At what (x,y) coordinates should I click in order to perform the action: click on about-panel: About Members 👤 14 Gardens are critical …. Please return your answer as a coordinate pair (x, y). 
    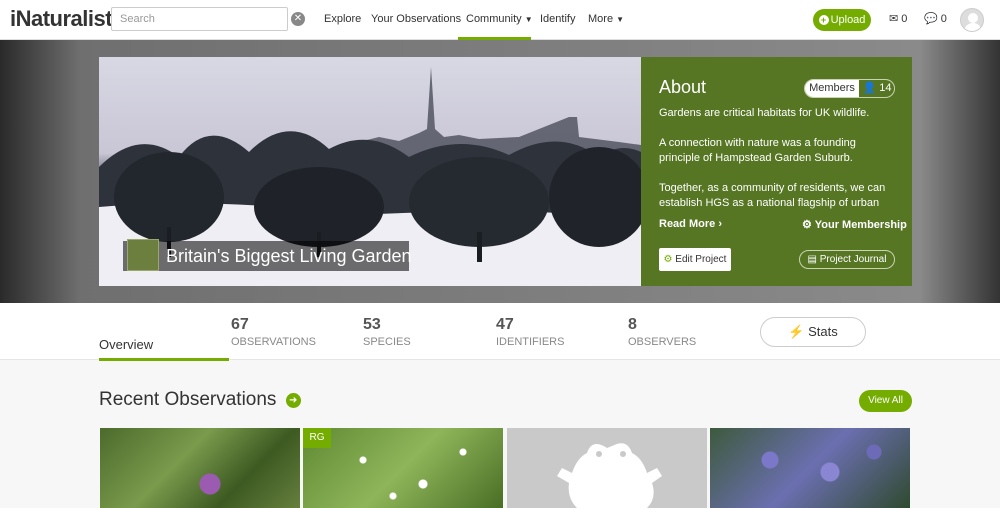
    Looking at the image, I should click on (776, 171).